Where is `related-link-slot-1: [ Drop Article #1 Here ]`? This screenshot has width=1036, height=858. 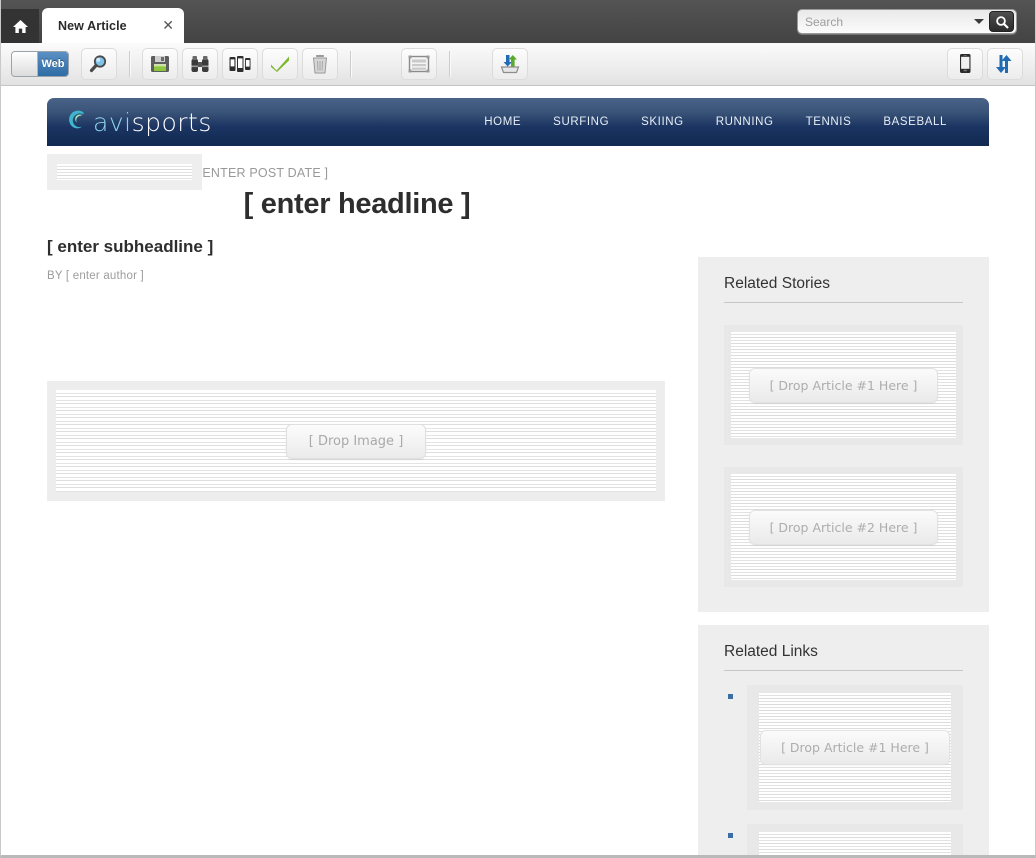 related-link-slot-1: [ Drop Article #1 Here ] is located at coordinates (855, 747).